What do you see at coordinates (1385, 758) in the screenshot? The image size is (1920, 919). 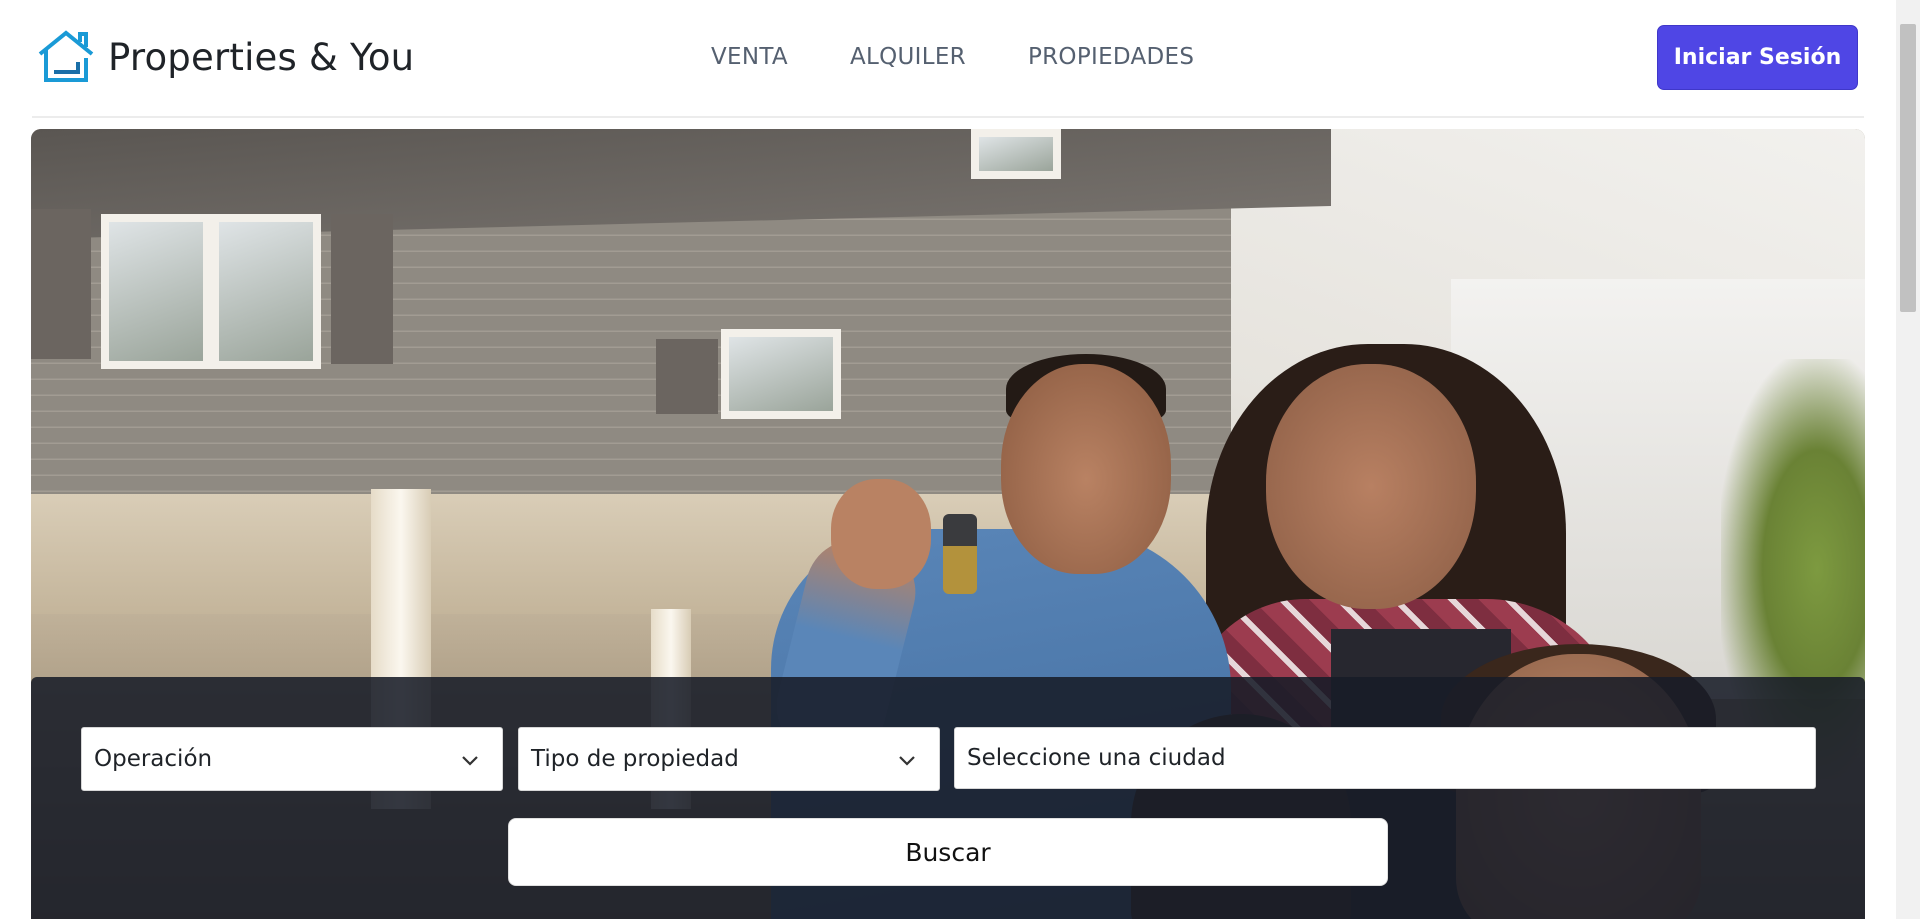 I see `city-input` at bounding box center [1385, 758].